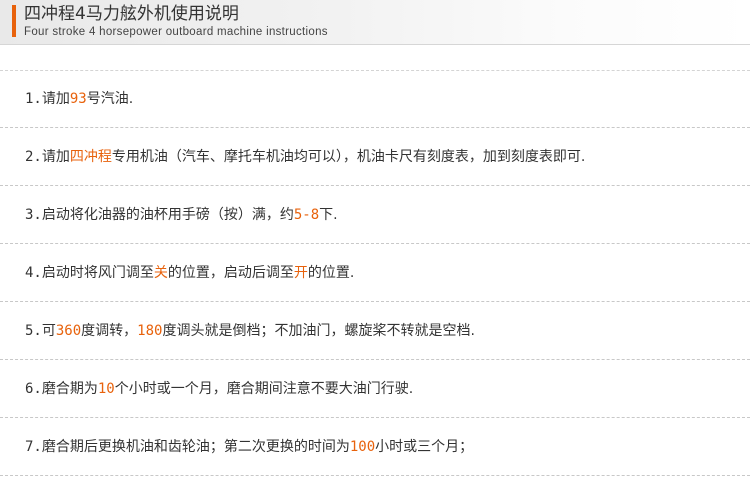  Describe the element at coordinates (97, 273) in the screenshot. I see `instruction-segment: 启动时将风门调至` at that location.